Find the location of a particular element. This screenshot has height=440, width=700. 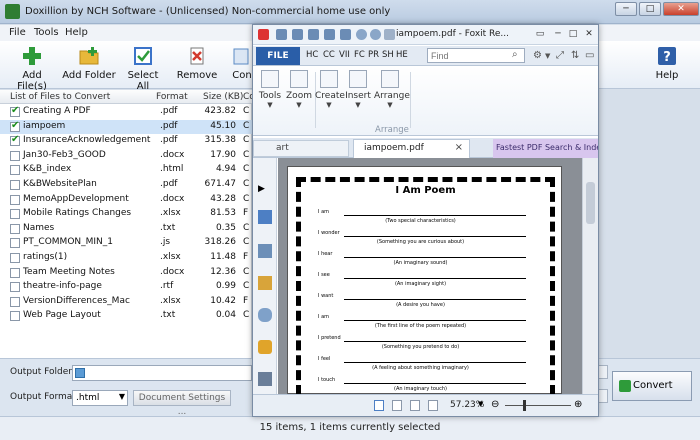

foxit-close-icon: ✕ is located at coordinates (589, 34).